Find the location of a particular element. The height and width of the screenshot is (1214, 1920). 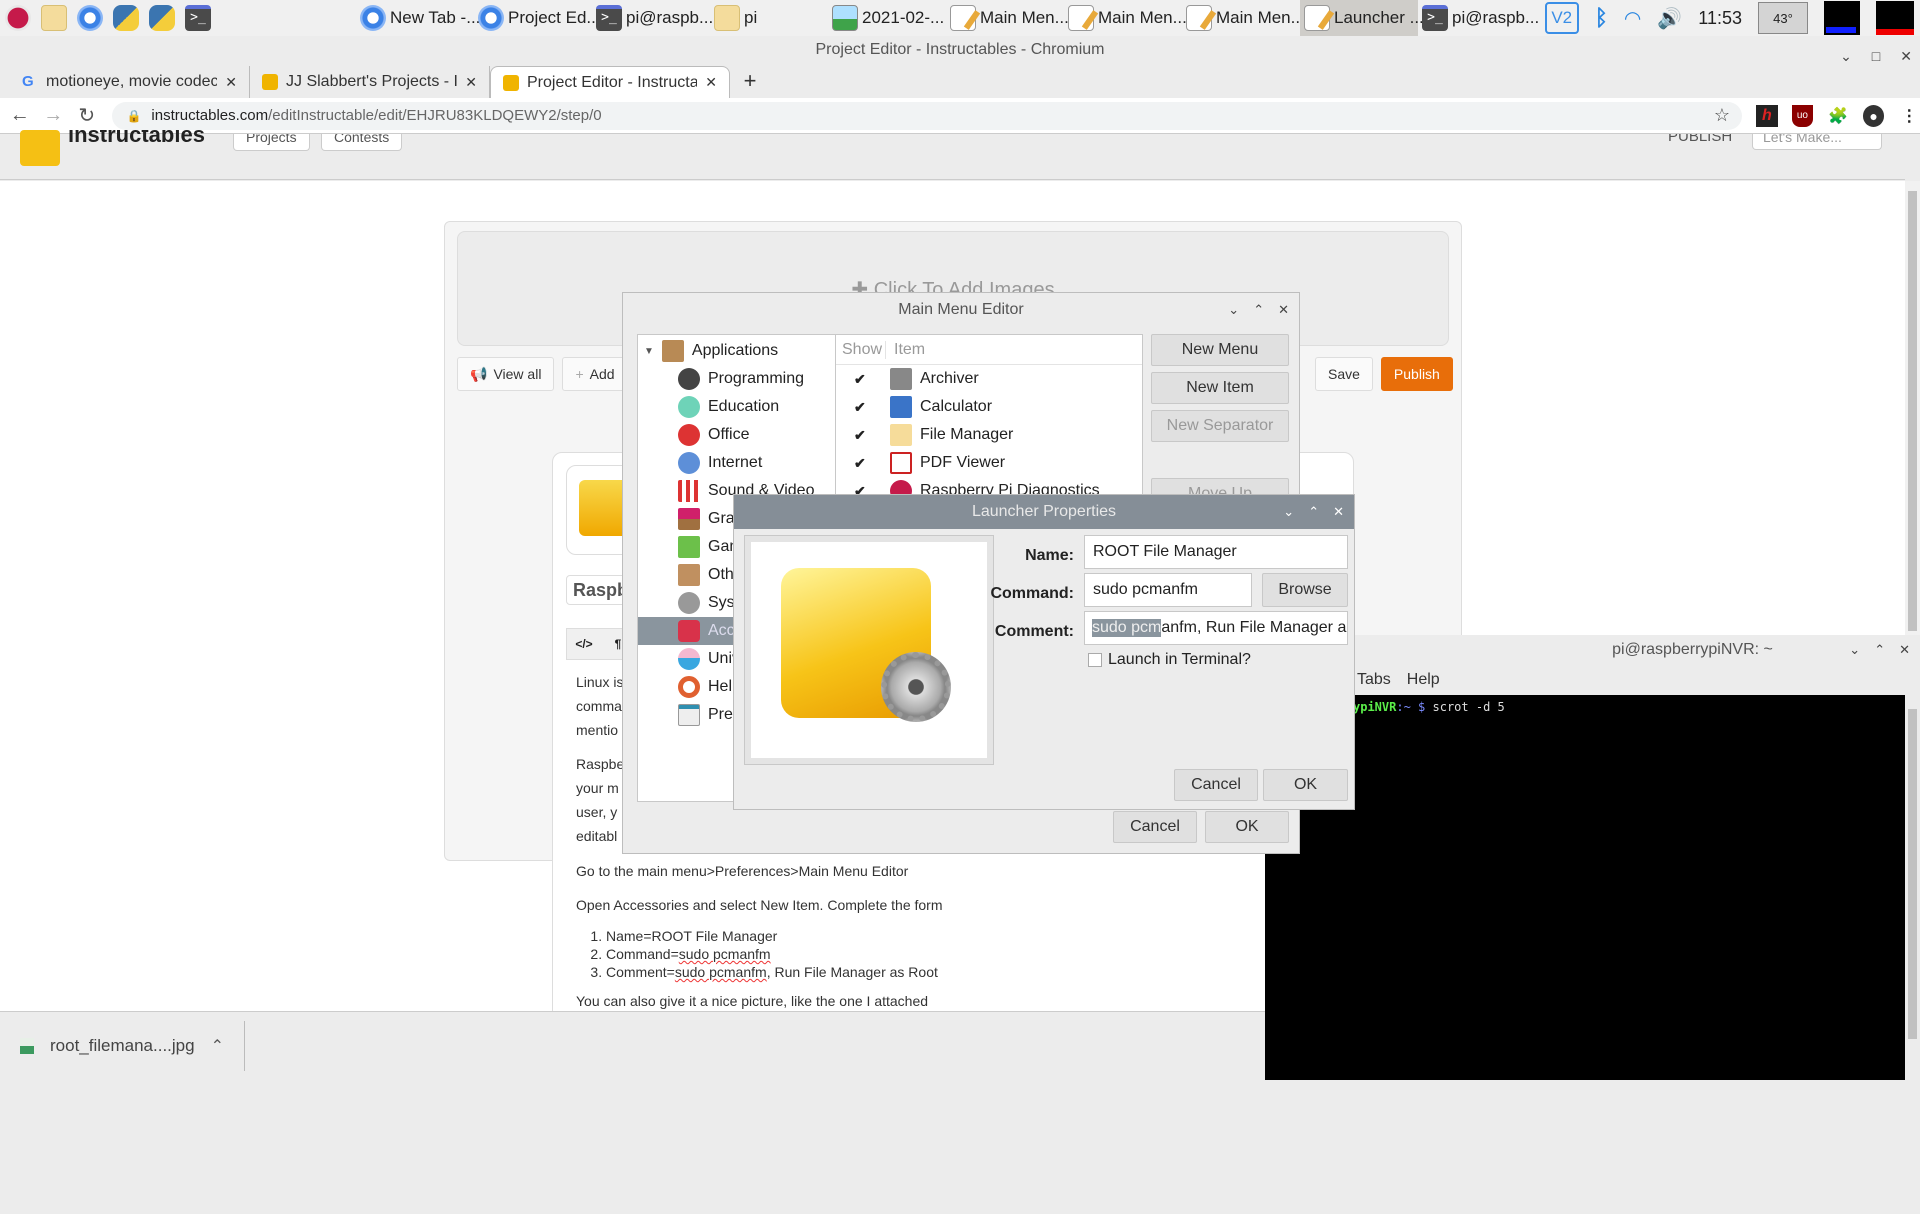

tree-item-internet: Internet is located at coordinates (737, 463).